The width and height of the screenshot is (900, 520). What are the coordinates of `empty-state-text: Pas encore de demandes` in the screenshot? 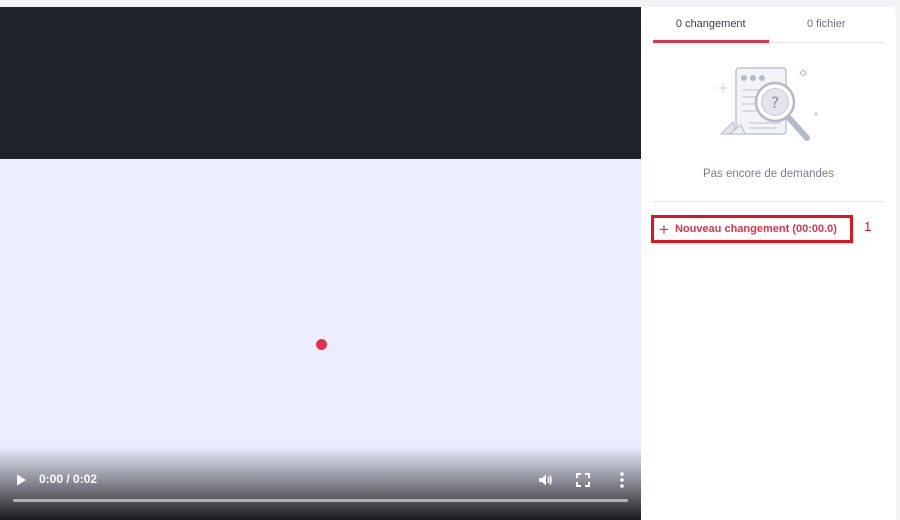 It's located at (768, 174).